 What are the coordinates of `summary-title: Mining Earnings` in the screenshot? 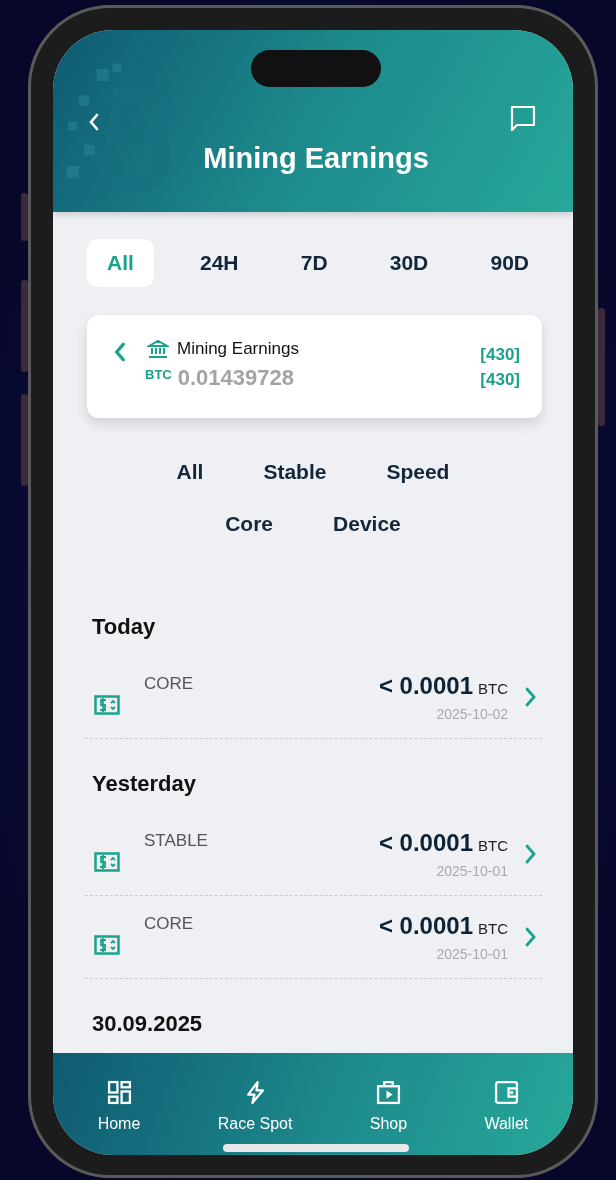 It's located at (238, 349).